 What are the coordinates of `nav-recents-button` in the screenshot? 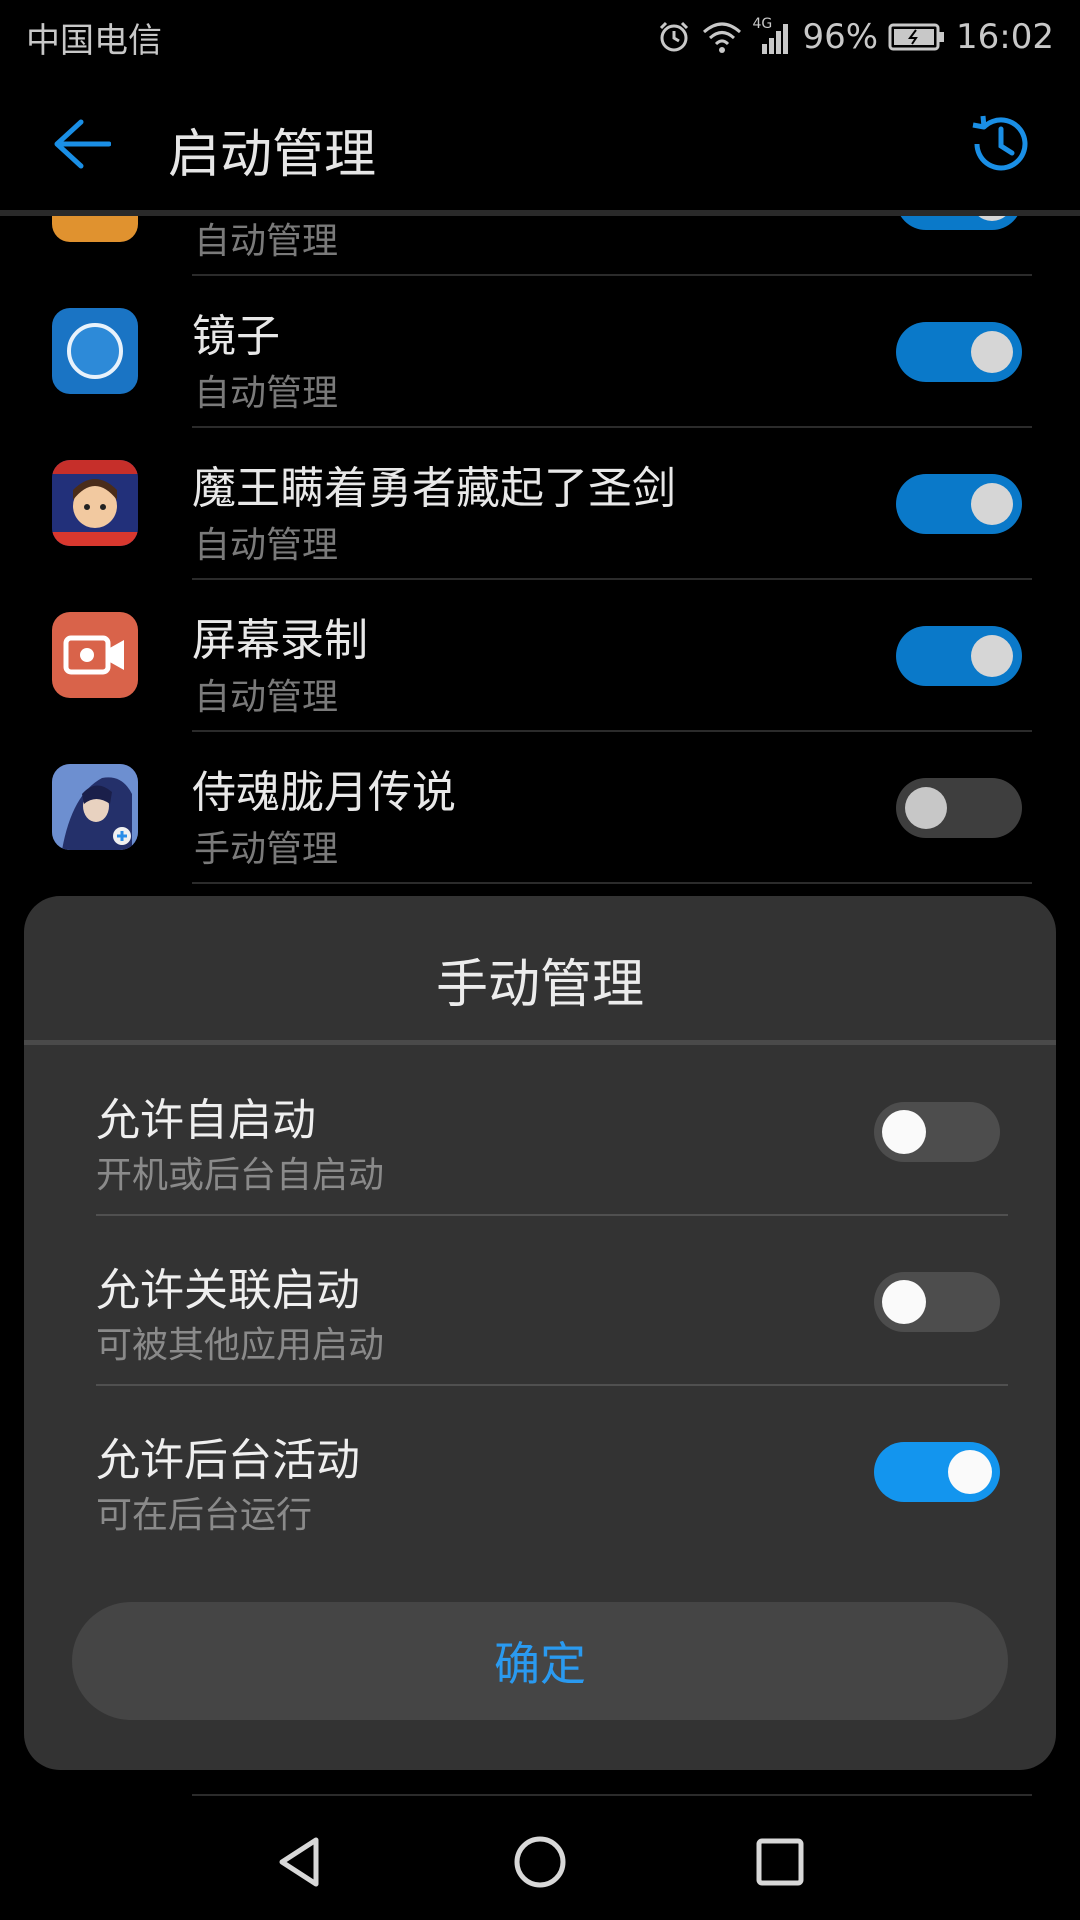 It's located at (780, 1862).